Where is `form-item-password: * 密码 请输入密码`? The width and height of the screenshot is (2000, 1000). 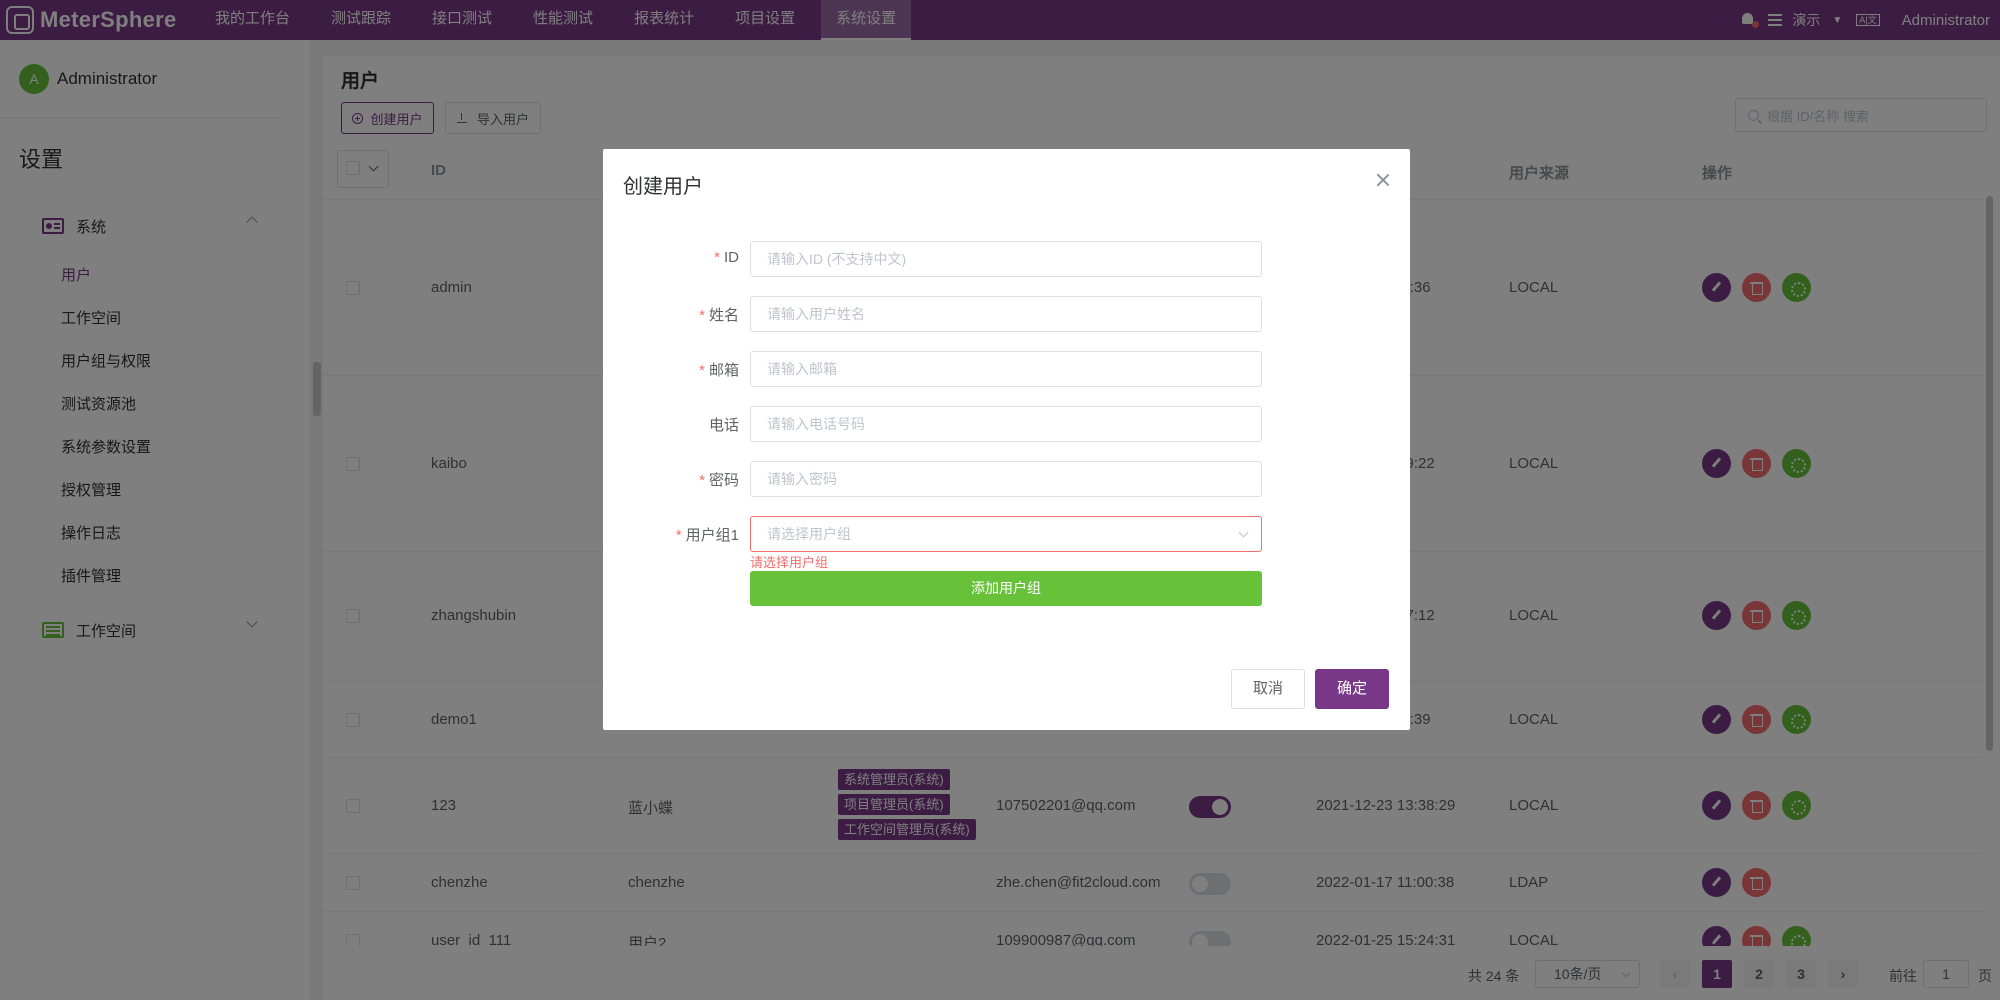 form-item-password: * 密码 请输入密码 is located at coordinates (1006, 479).